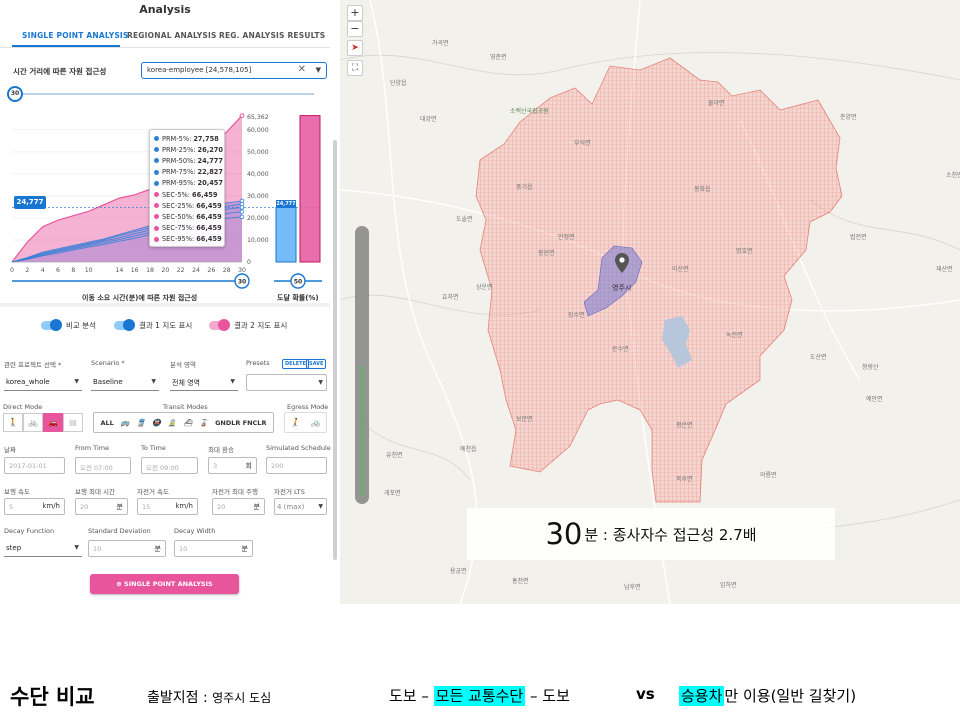 This screenshot has width=960, height=720. I want to click on legend-dot-icon, so click(156, 150).